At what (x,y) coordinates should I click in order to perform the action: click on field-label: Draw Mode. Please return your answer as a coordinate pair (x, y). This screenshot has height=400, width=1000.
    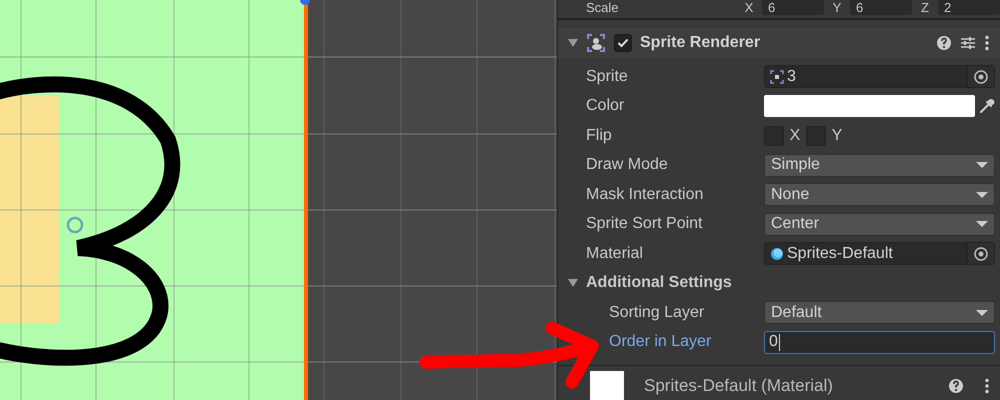
    Looking at the image, I should click on (627, 165).